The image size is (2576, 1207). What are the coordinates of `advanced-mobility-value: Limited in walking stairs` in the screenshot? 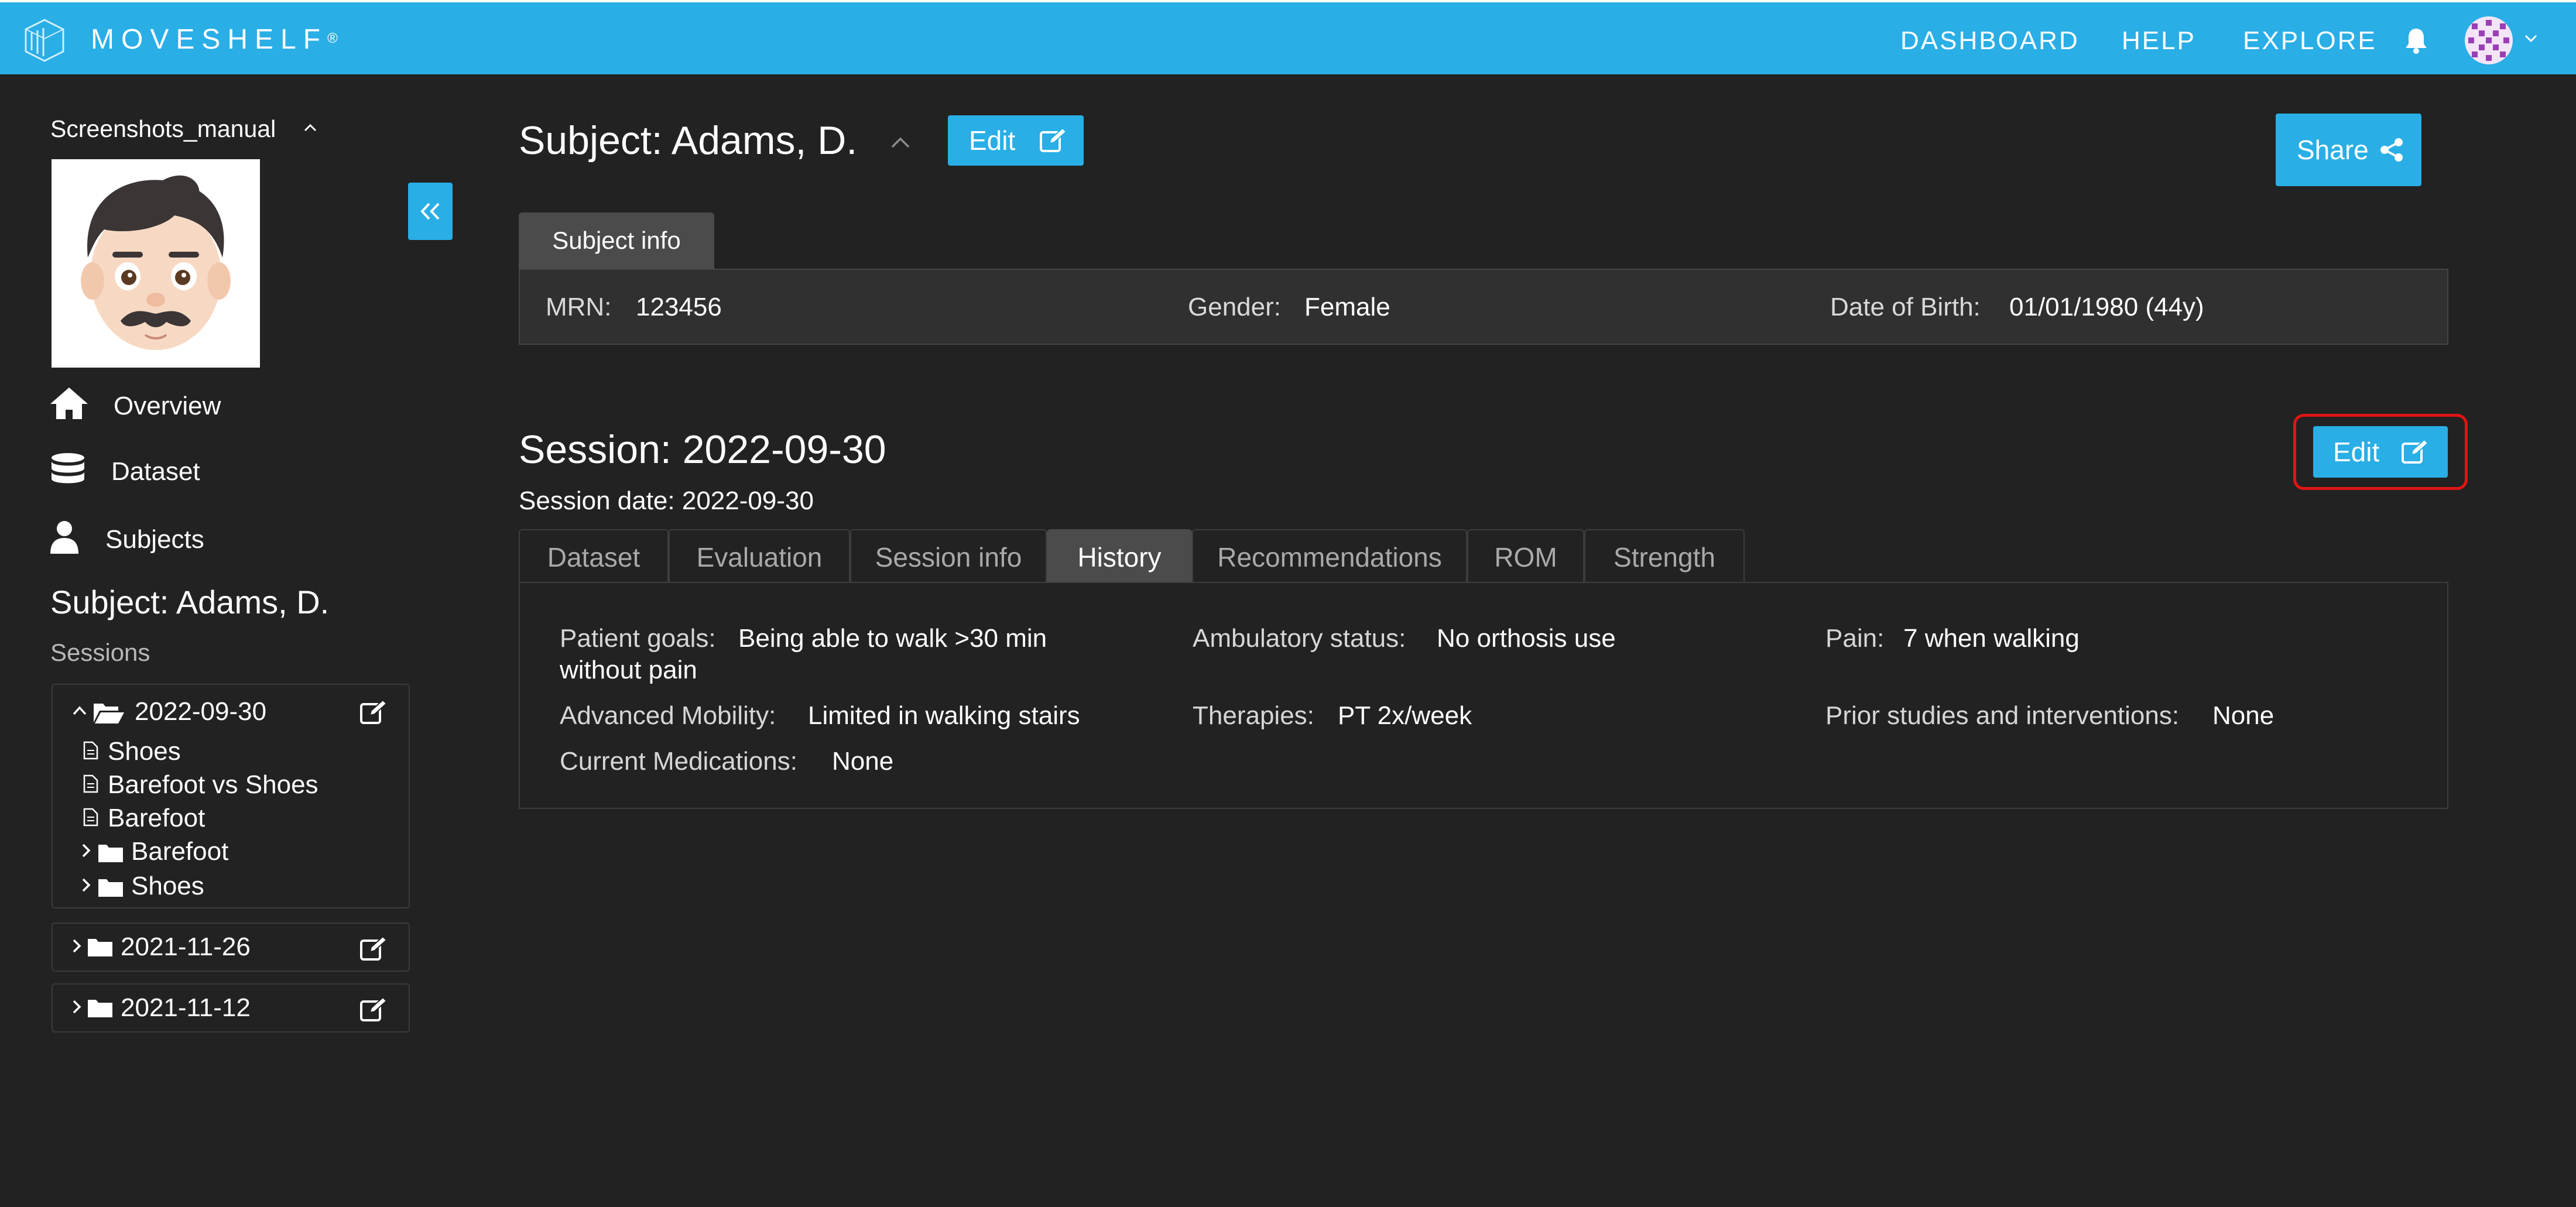 It's located at (944, 716).